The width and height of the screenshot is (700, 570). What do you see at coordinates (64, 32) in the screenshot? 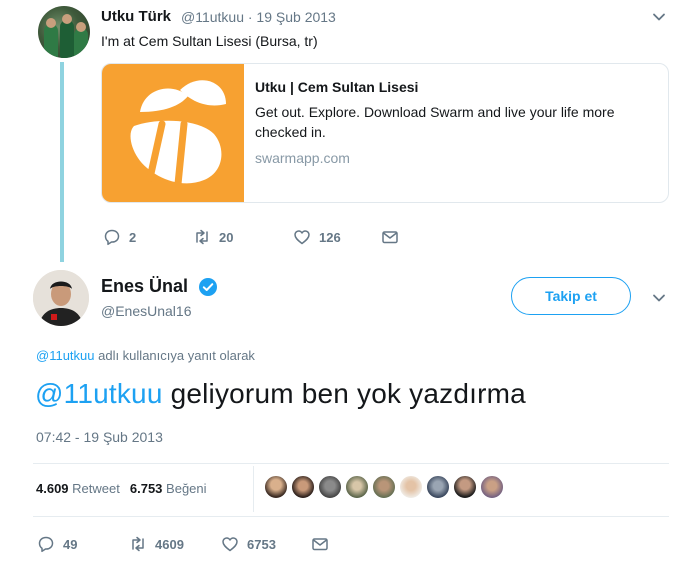
I see `parent-author-avatar` at bounding box center [64, 32].